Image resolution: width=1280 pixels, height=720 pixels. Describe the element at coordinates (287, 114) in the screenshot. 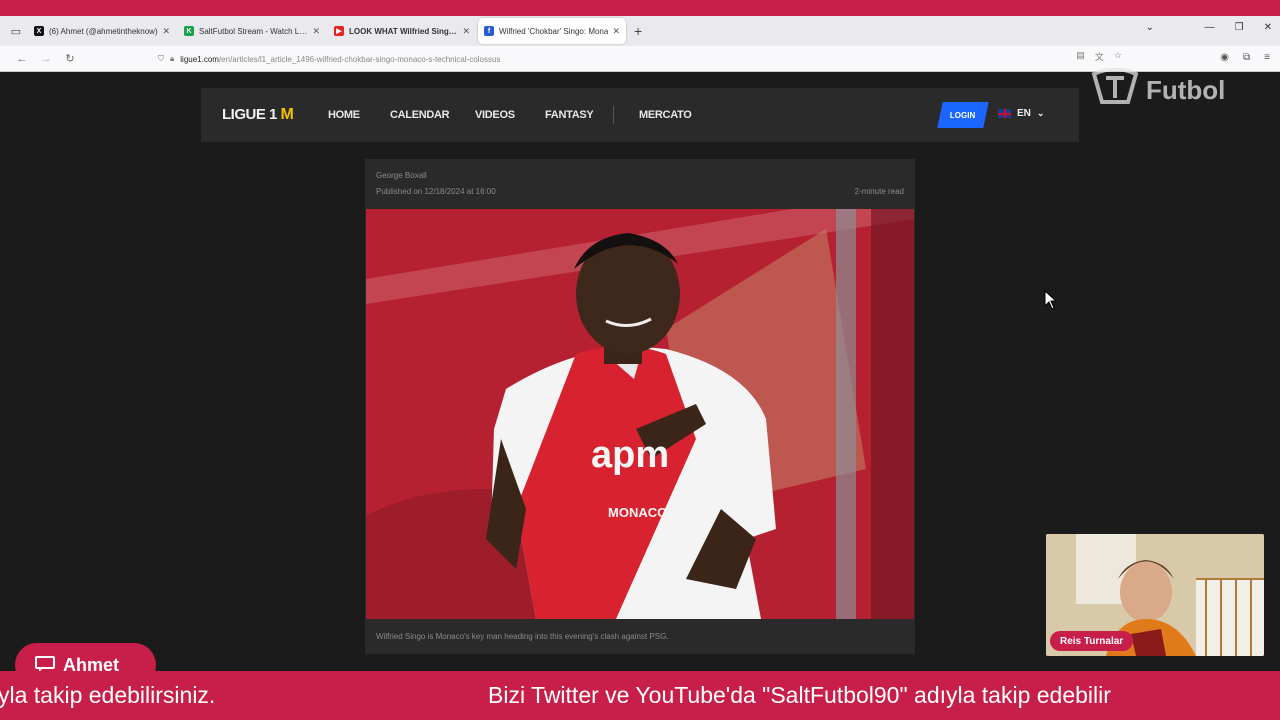

I see `mcdonalds-logo: M` at that location.